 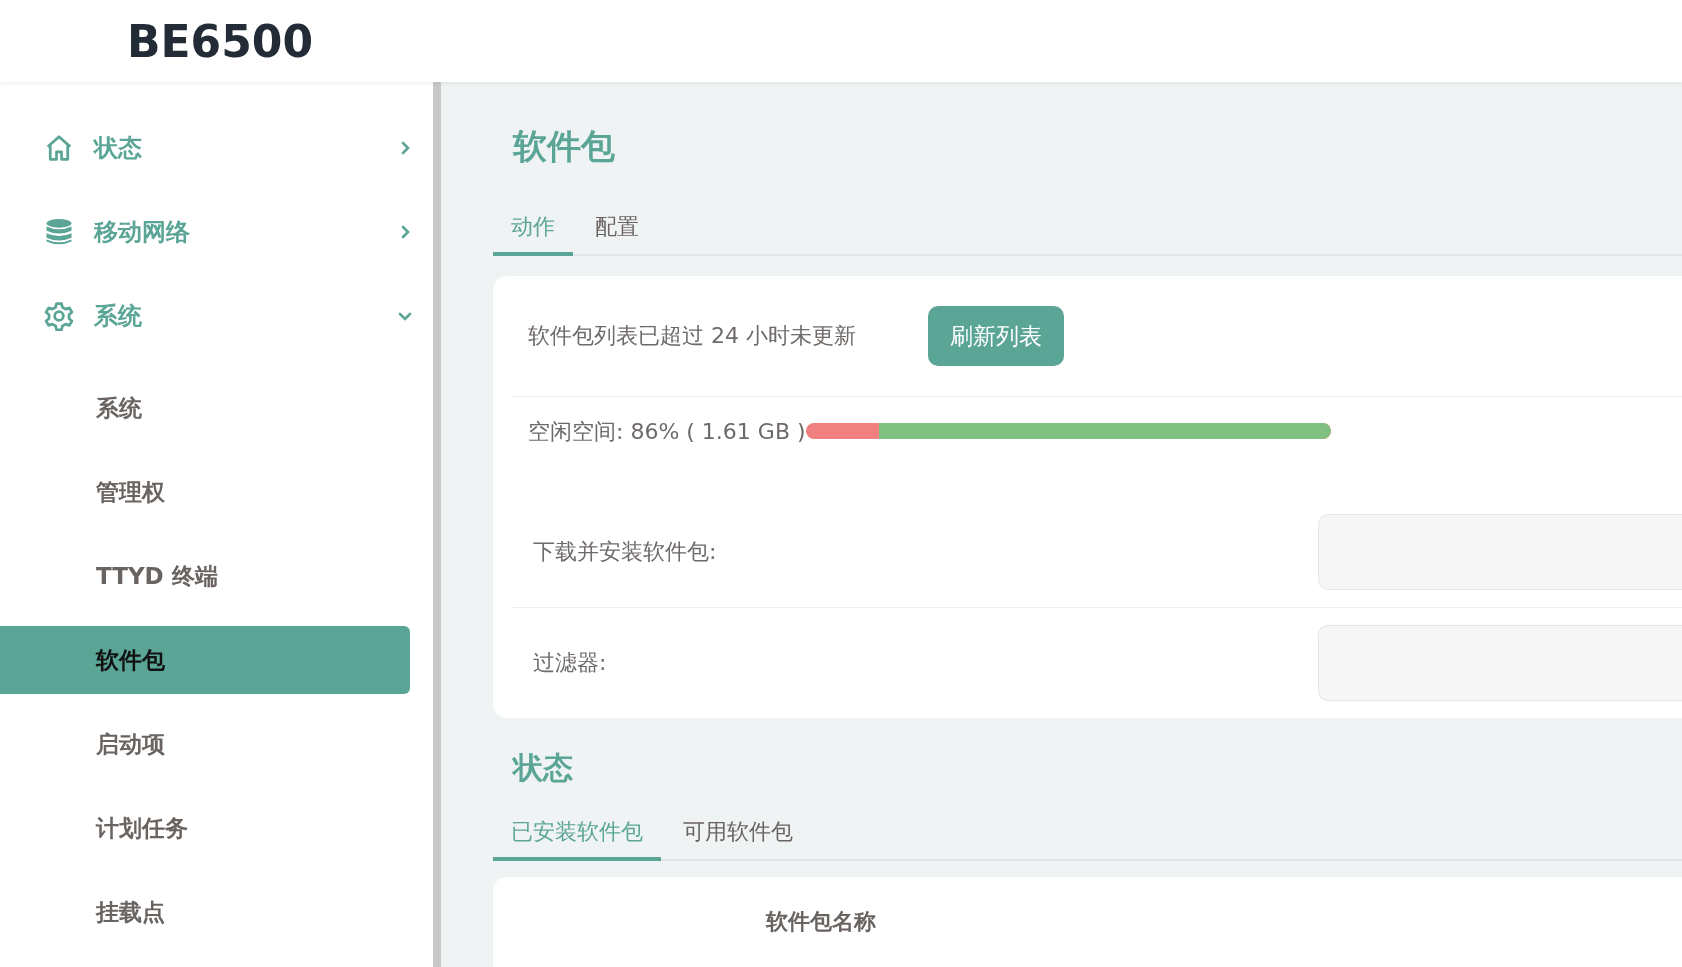 What do you see at coordinates (667, 432) in the screenshot?
I see `free-space-text: 空闲空间: 86% ( 1.61 GB )` at bounding box center [667, 432].